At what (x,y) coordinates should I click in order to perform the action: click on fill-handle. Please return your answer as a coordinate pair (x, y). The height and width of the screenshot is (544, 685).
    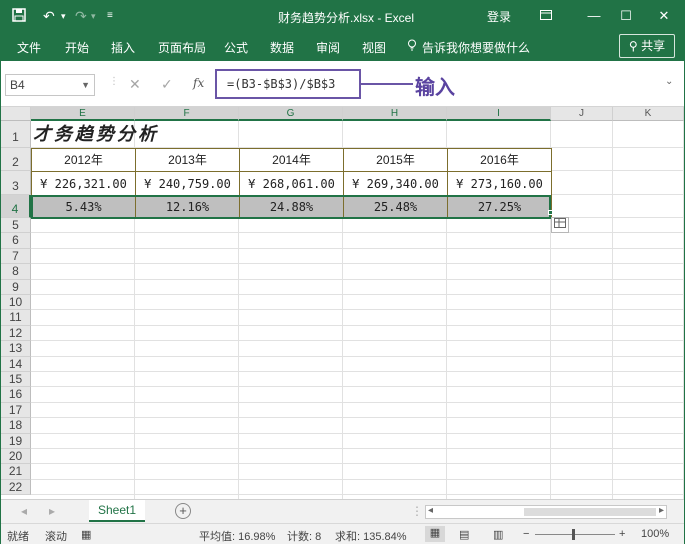
    Looking at the image, I should click on (550, 212).